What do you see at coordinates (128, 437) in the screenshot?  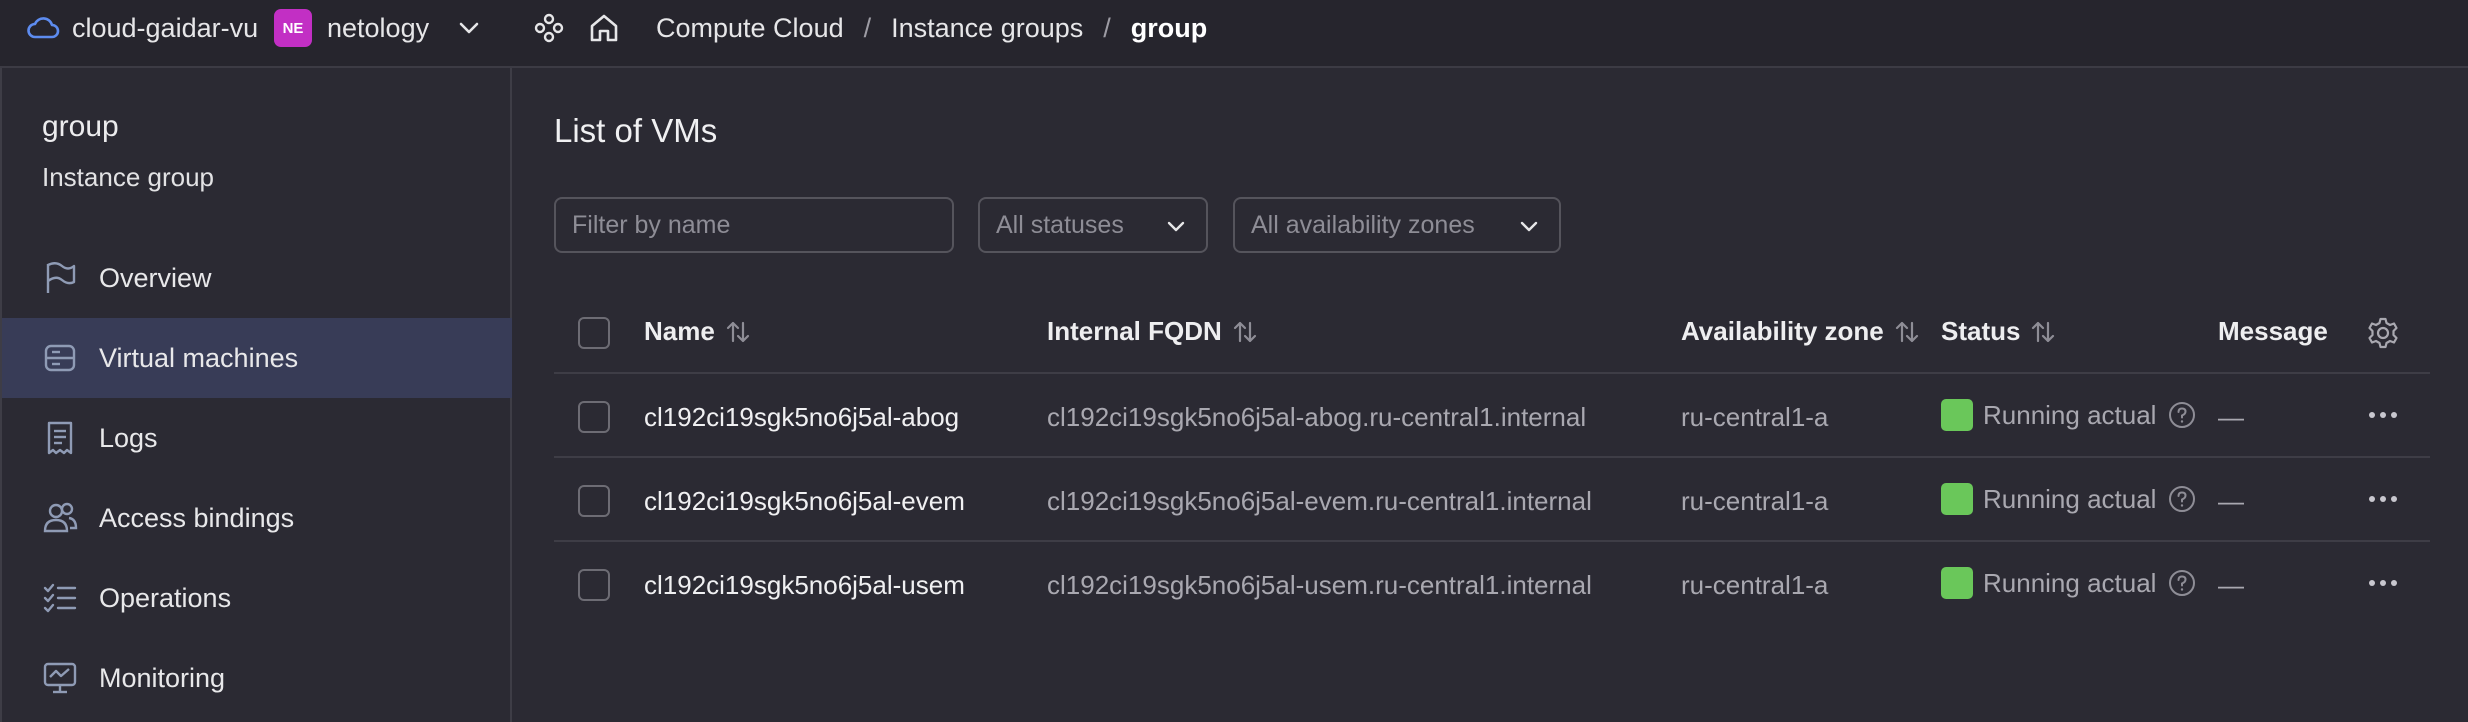 I see `sidebar-item-label: Logs` at bounding box center [128, 437].